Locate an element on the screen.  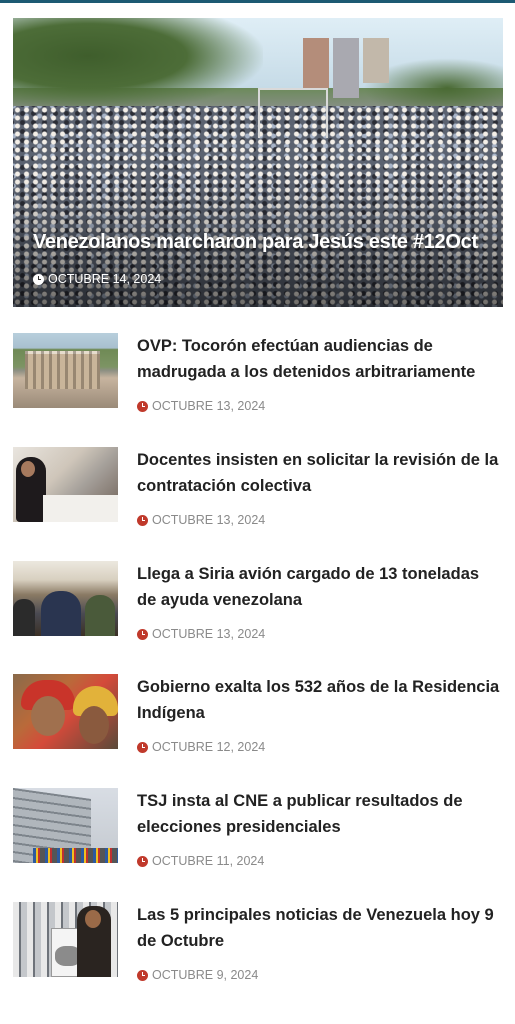
article-date: OCTUBRE 9, 2024 is located at coordinates (197, 975).